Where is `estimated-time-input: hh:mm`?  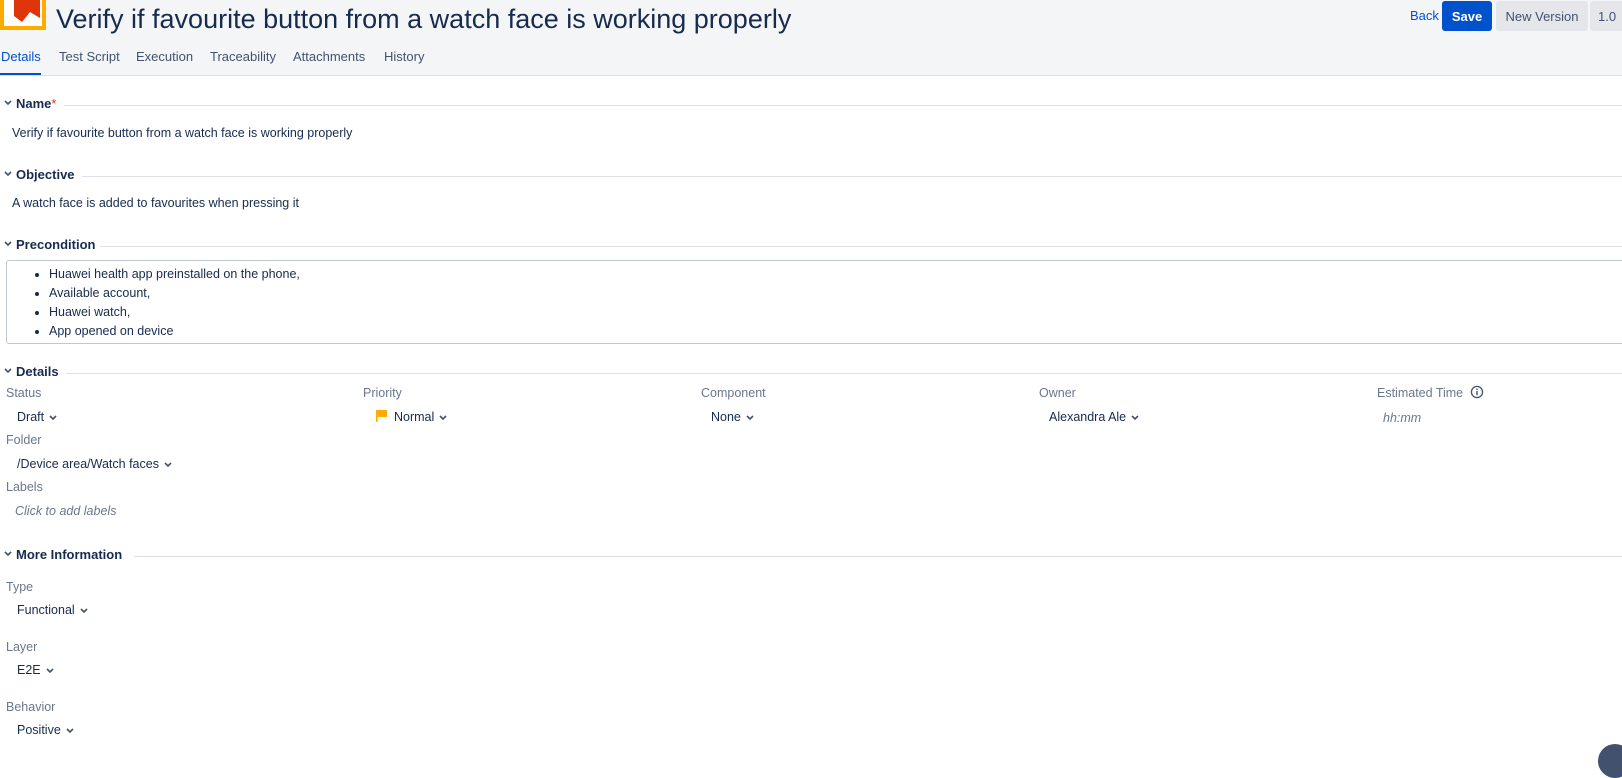
estimated-time-input: hh:mm is located at coordinates (1402, 418).